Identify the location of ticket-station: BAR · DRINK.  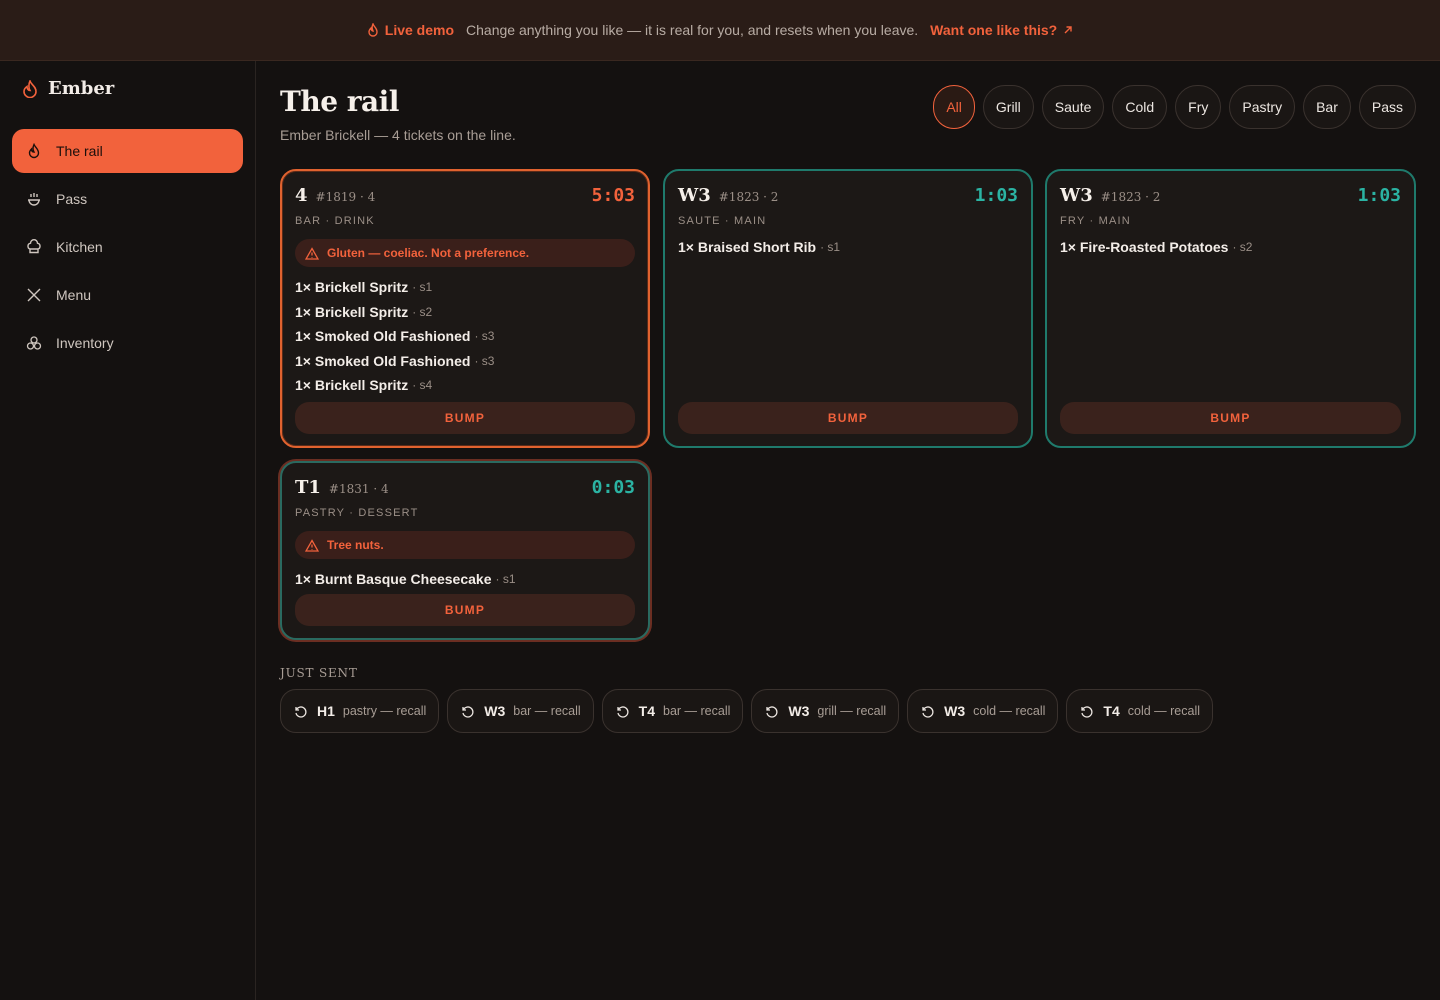
(335, 221).